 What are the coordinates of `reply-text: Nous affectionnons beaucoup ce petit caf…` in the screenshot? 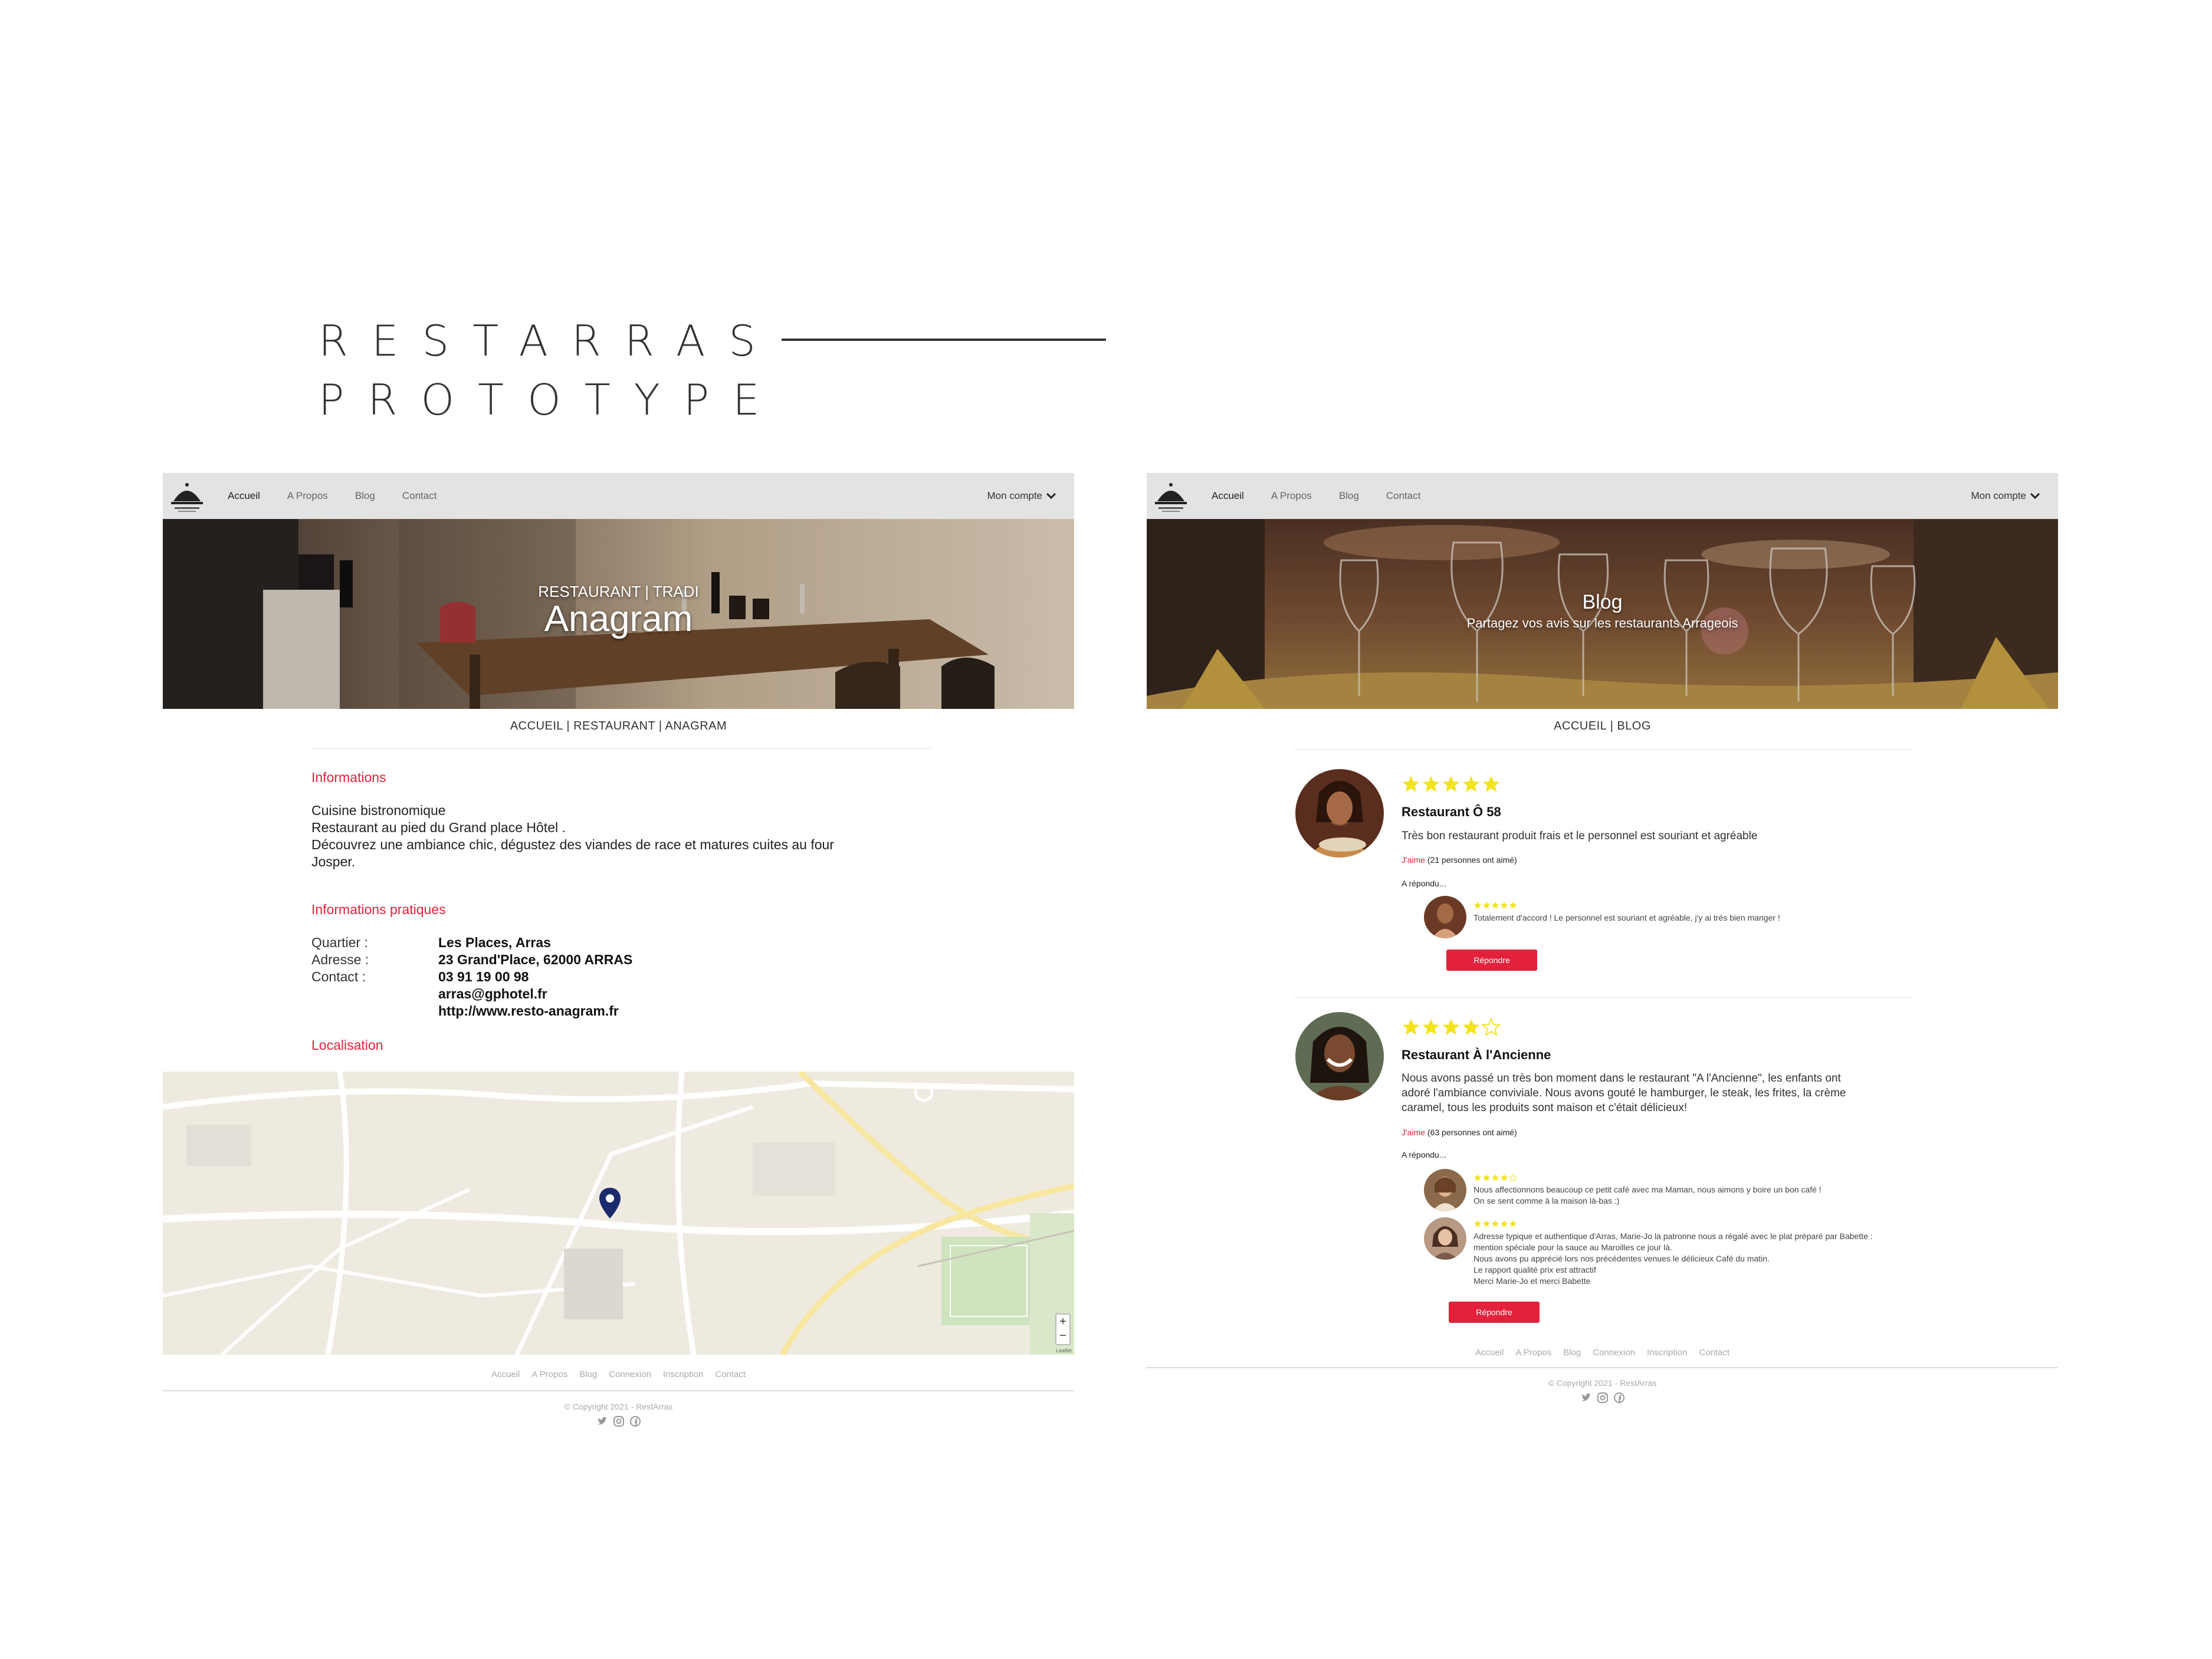 It's located at (1647, 1195).